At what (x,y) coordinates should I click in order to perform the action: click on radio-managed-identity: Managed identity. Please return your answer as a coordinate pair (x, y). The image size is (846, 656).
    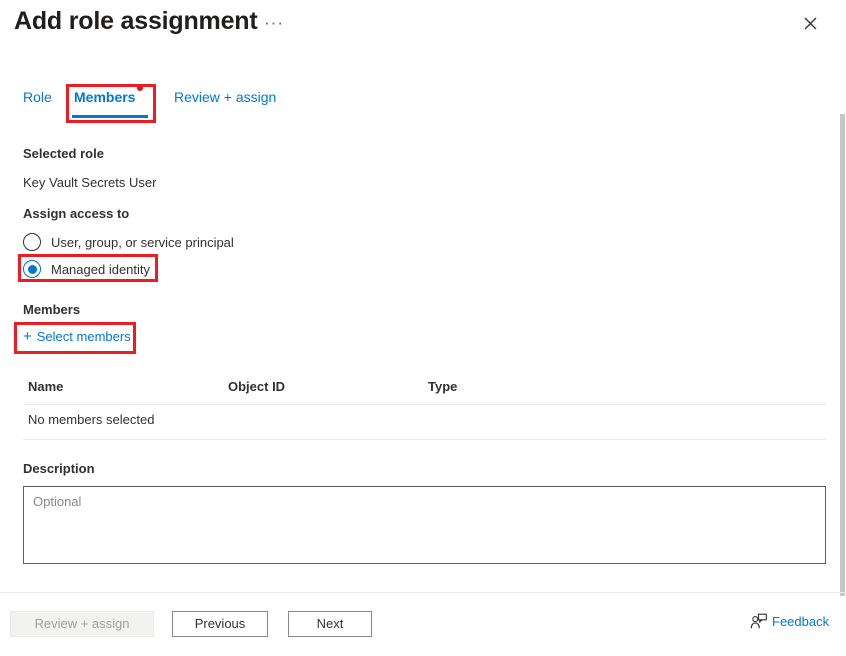
    Looking at the image, I should click on (86, 269).